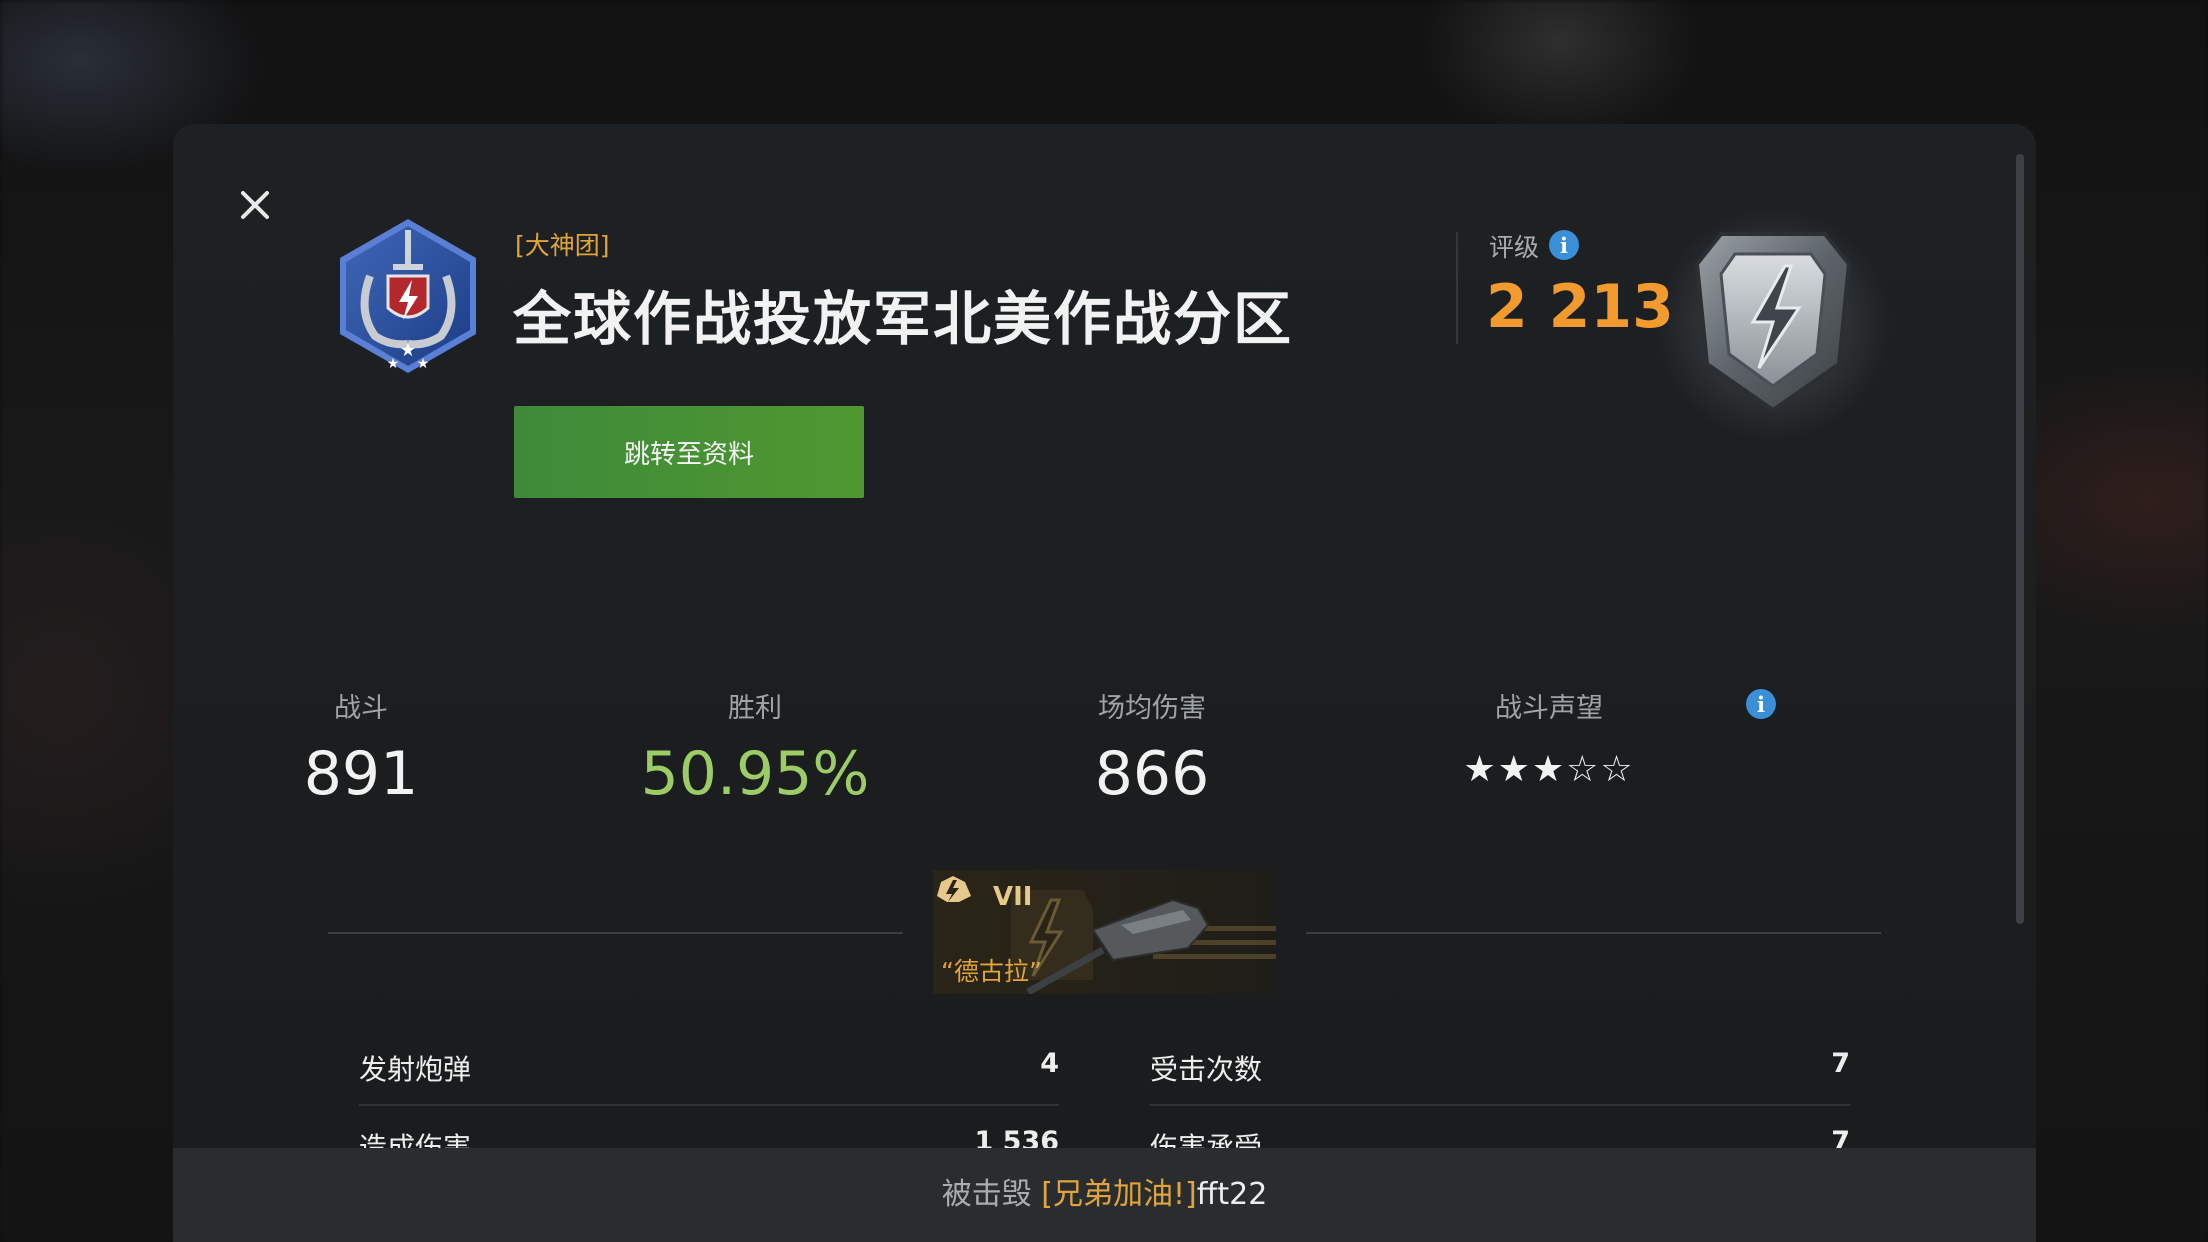 The image size is (2208, 1242). I want to click on scrollbar, so click(2020, 539).